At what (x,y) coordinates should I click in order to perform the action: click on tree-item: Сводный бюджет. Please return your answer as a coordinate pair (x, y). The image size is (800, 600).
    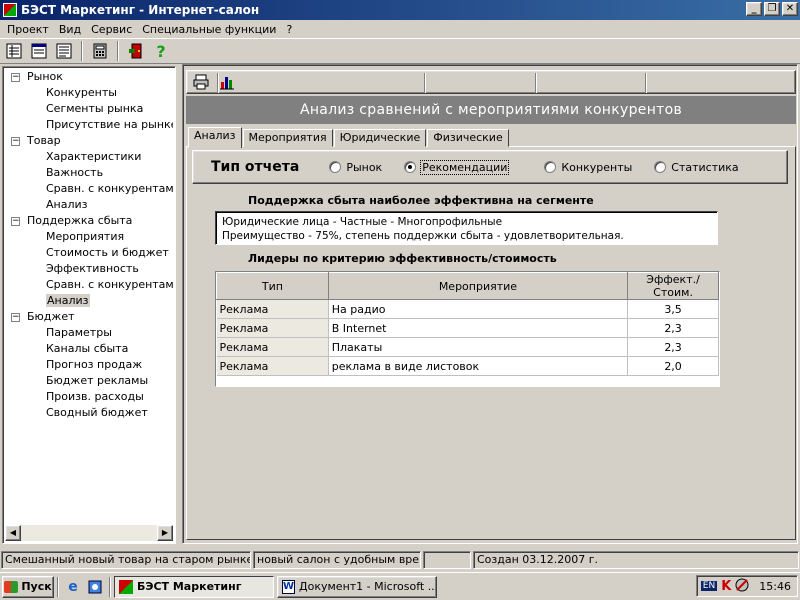
    Looking at the image, I should click on (89, 413).